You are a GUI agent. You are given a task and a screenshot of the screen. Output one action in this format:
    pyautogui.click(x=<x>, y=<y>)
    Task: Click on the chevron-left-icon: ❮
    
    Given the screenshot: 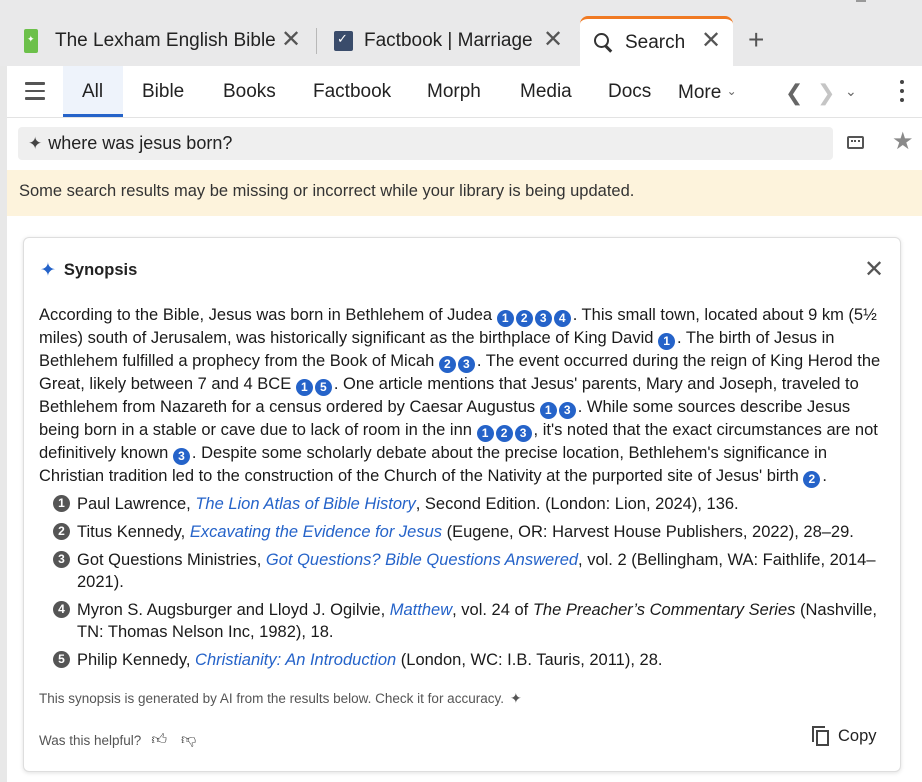 What is the action you would take?
    pyautogui.click(x=794, y=93)
    